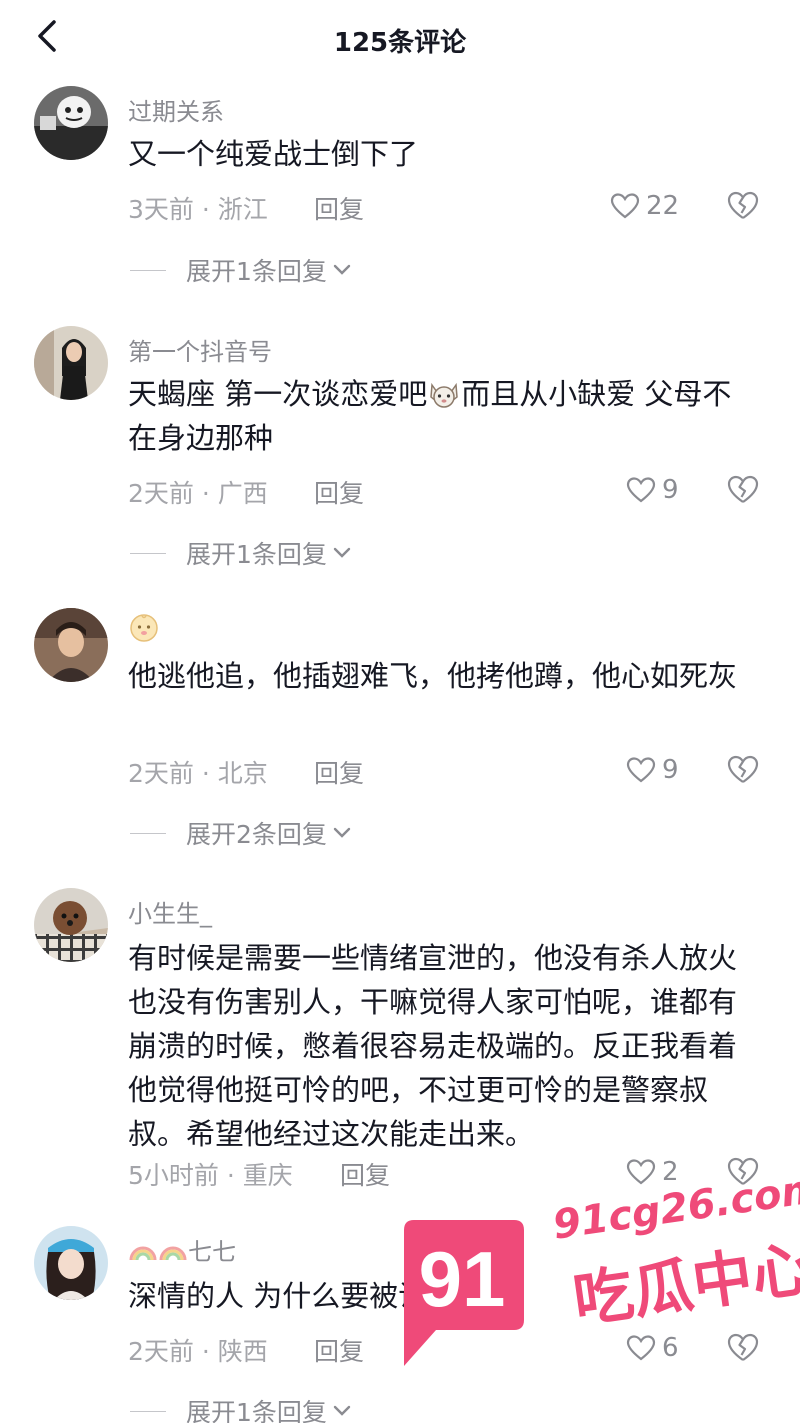 This screenshot has width=800, height=1423. I want to click on watermark-badge: 91, so click(462, 1292).